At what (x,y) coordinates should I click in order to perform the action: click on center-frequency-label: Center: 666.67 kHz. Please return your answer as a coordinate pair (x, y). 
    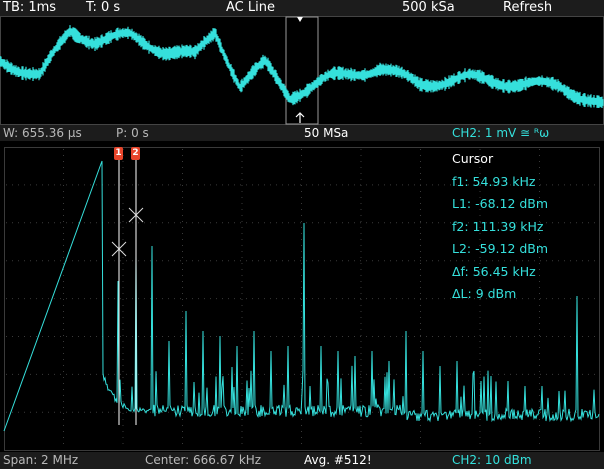
    Looking at the image, I should click on (203, 460).